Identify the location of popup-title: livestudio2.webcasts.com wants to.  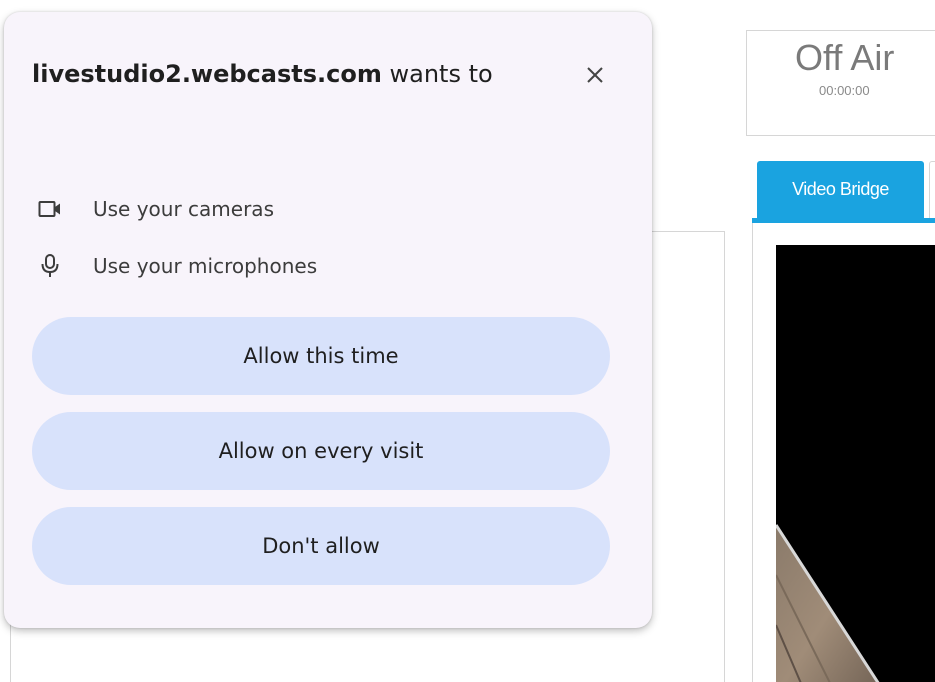
(292, 74).